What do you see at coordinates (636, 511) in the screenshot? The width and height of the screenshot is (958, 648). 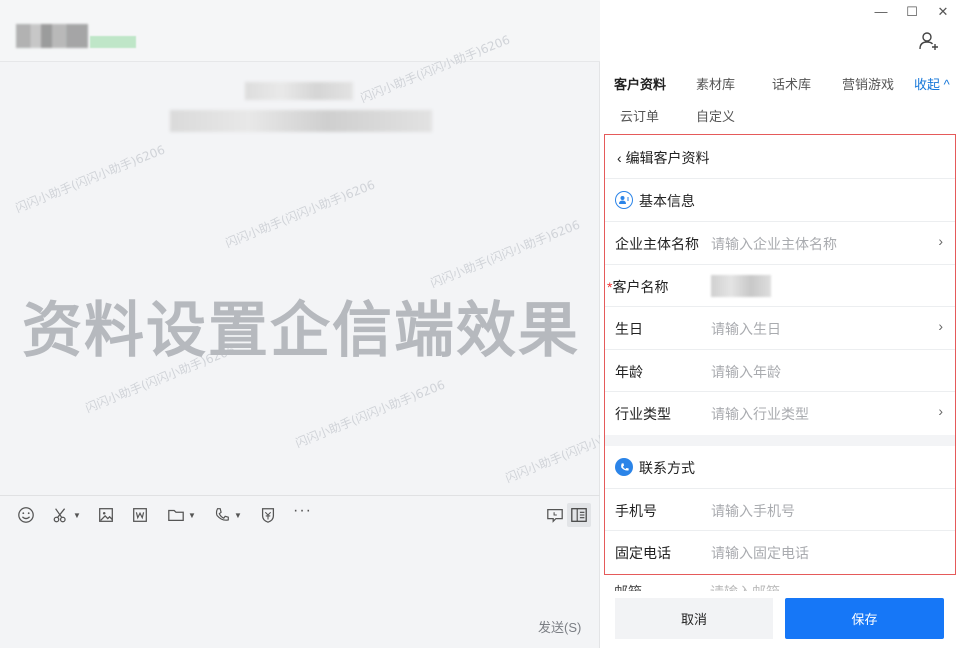 I see `field-label: 手机号` at bounding box center [636, 511].